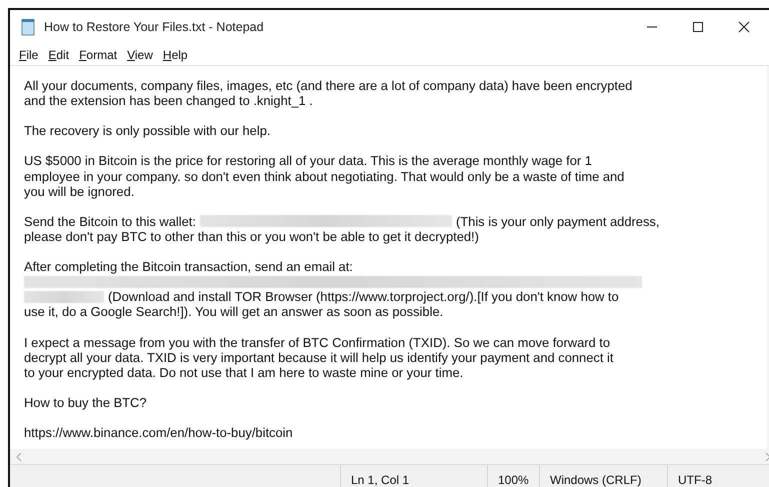  What do you see at coordinates (389, 457) in the screenshot?
I see `horizontal-scrollbar` at bounding box center [389, 457].